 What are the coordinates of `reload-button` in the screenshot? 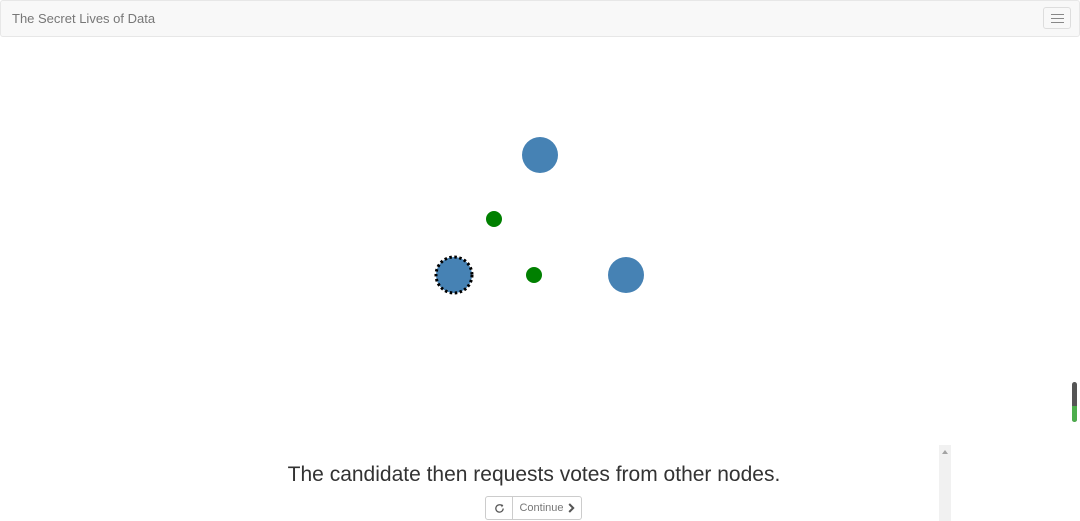 It's located at (499, 508).